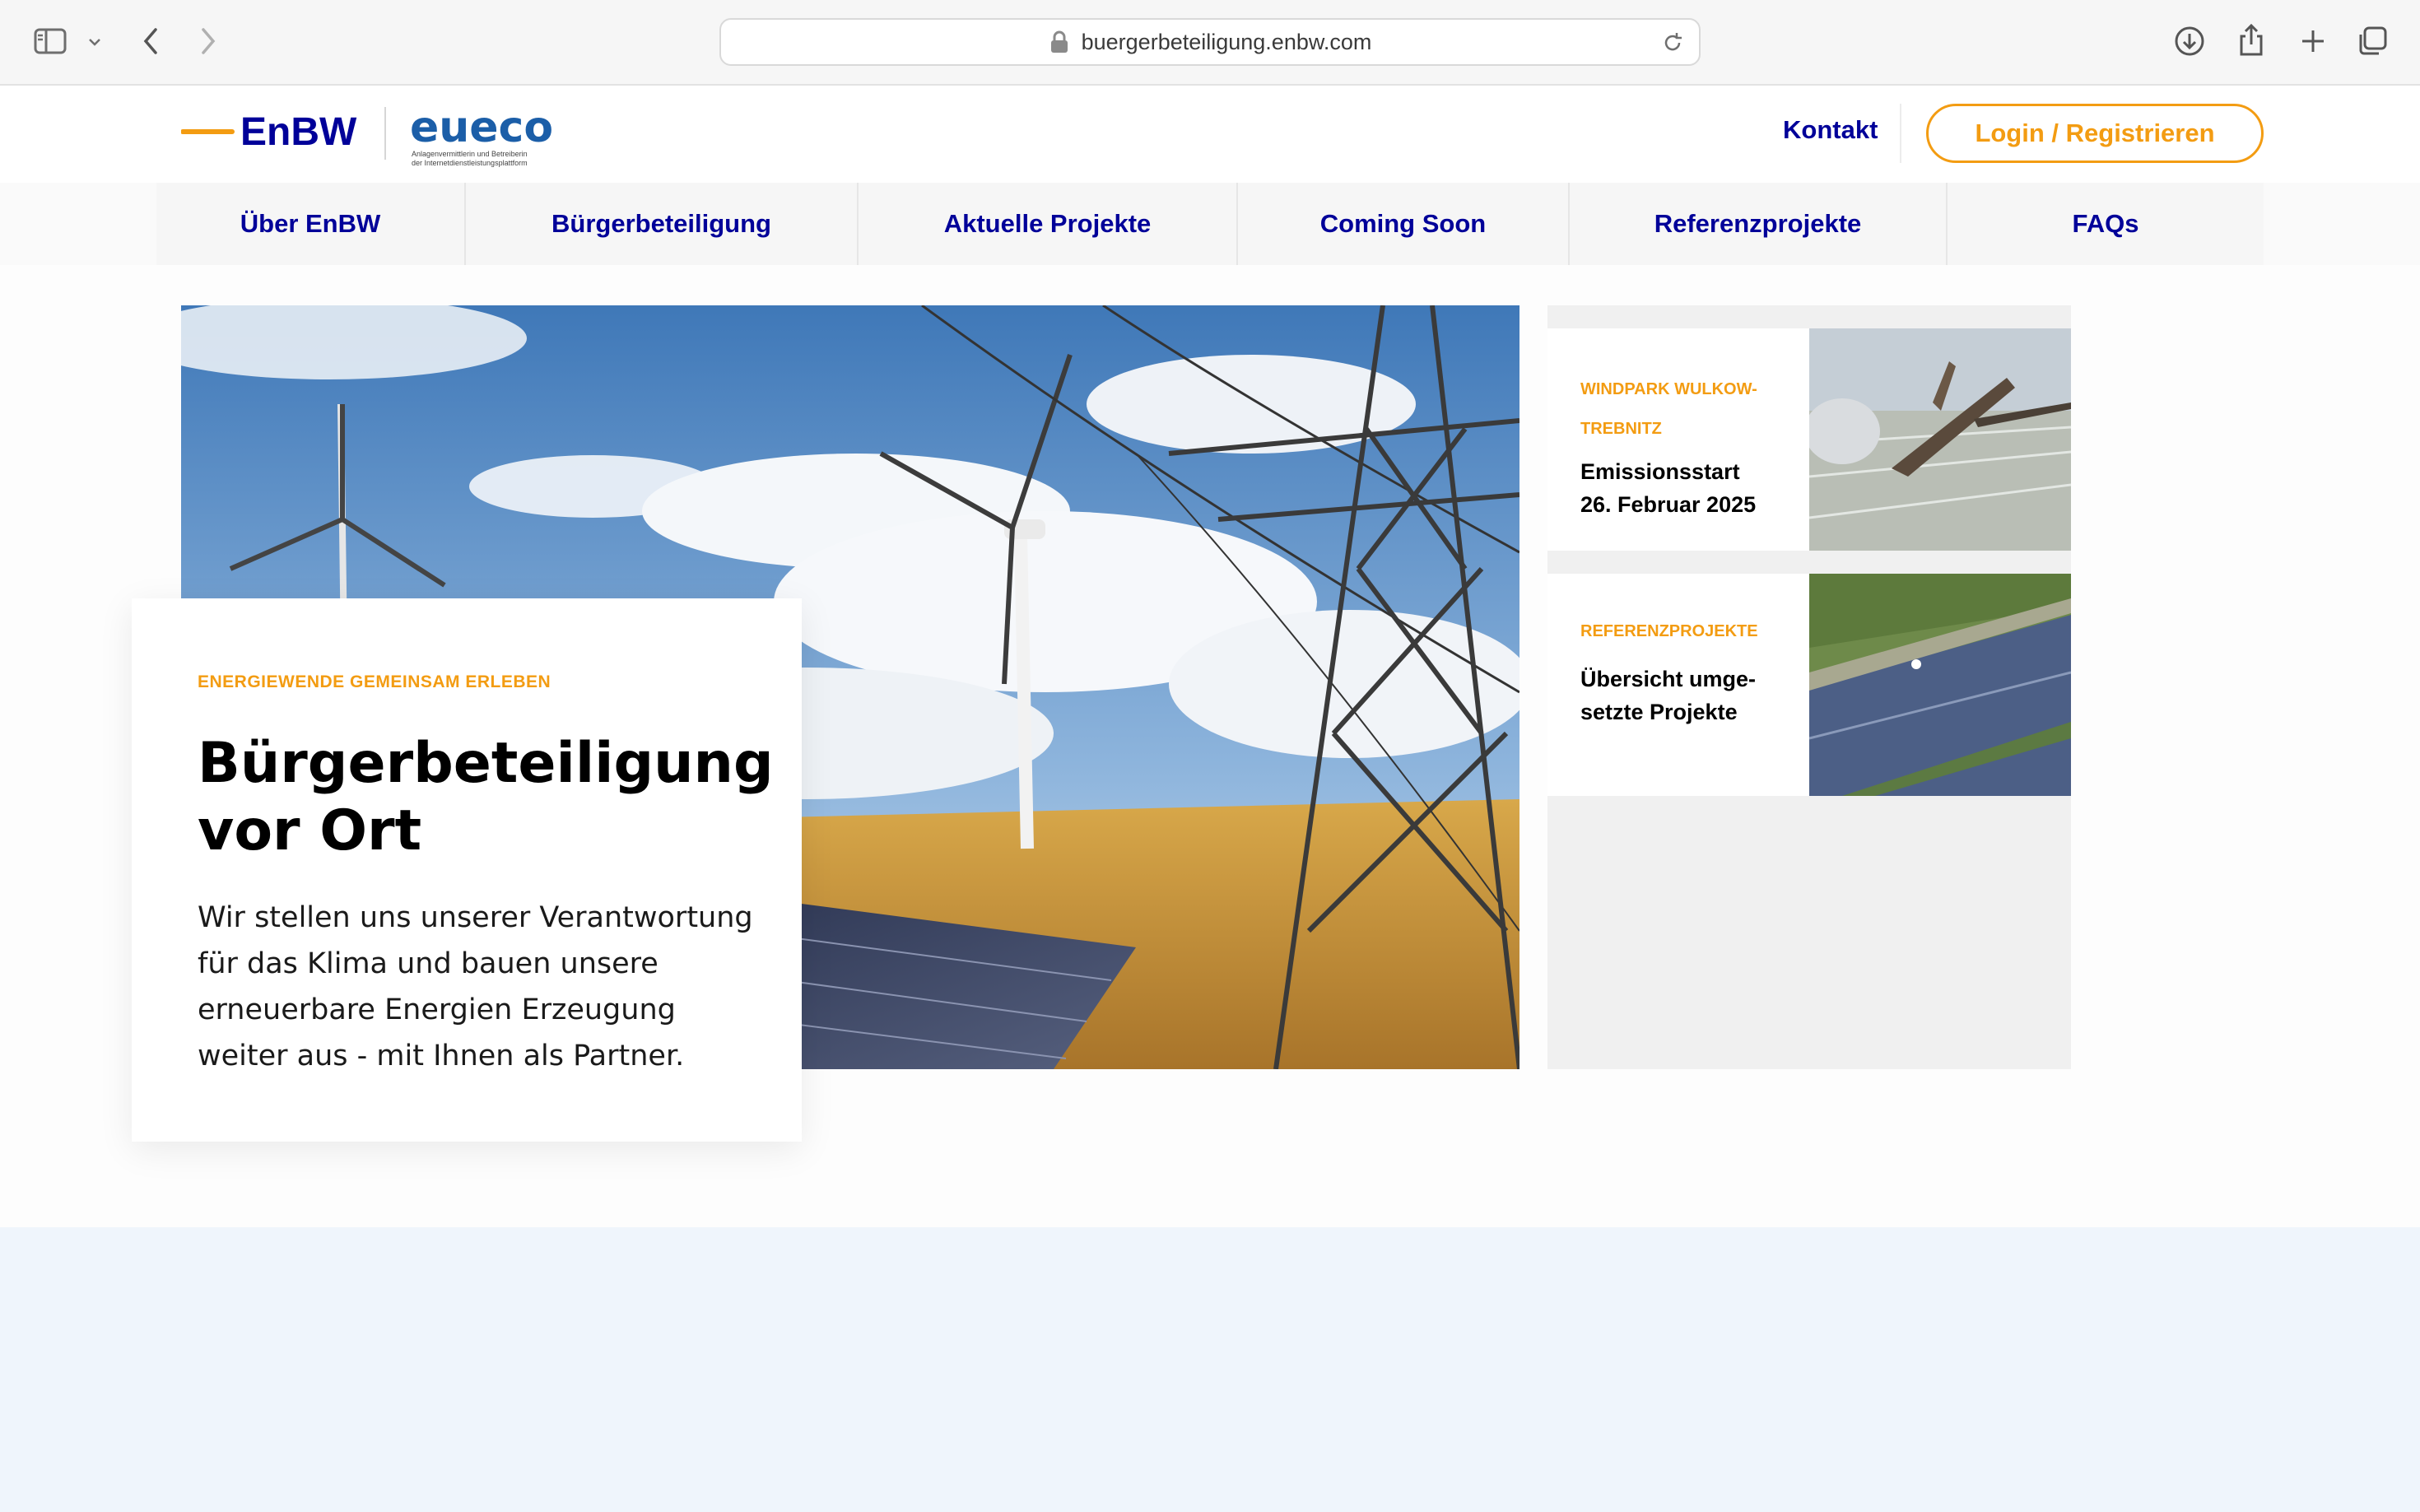 The height and width of the screenshot is (1512, 2420). Describe the element at coordinates (2372, 41) in the screenshot. I see `tab-overview-icon` at that location.